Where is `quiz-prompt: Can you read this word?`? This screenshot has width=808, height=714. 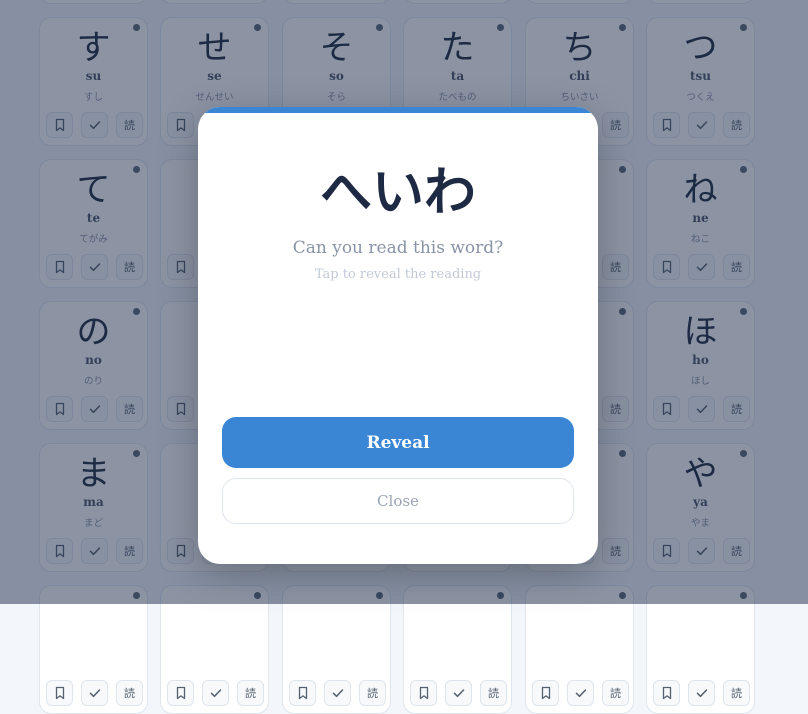
quiz-prompt: Can you read this word? is located at coordinates (398, 248).